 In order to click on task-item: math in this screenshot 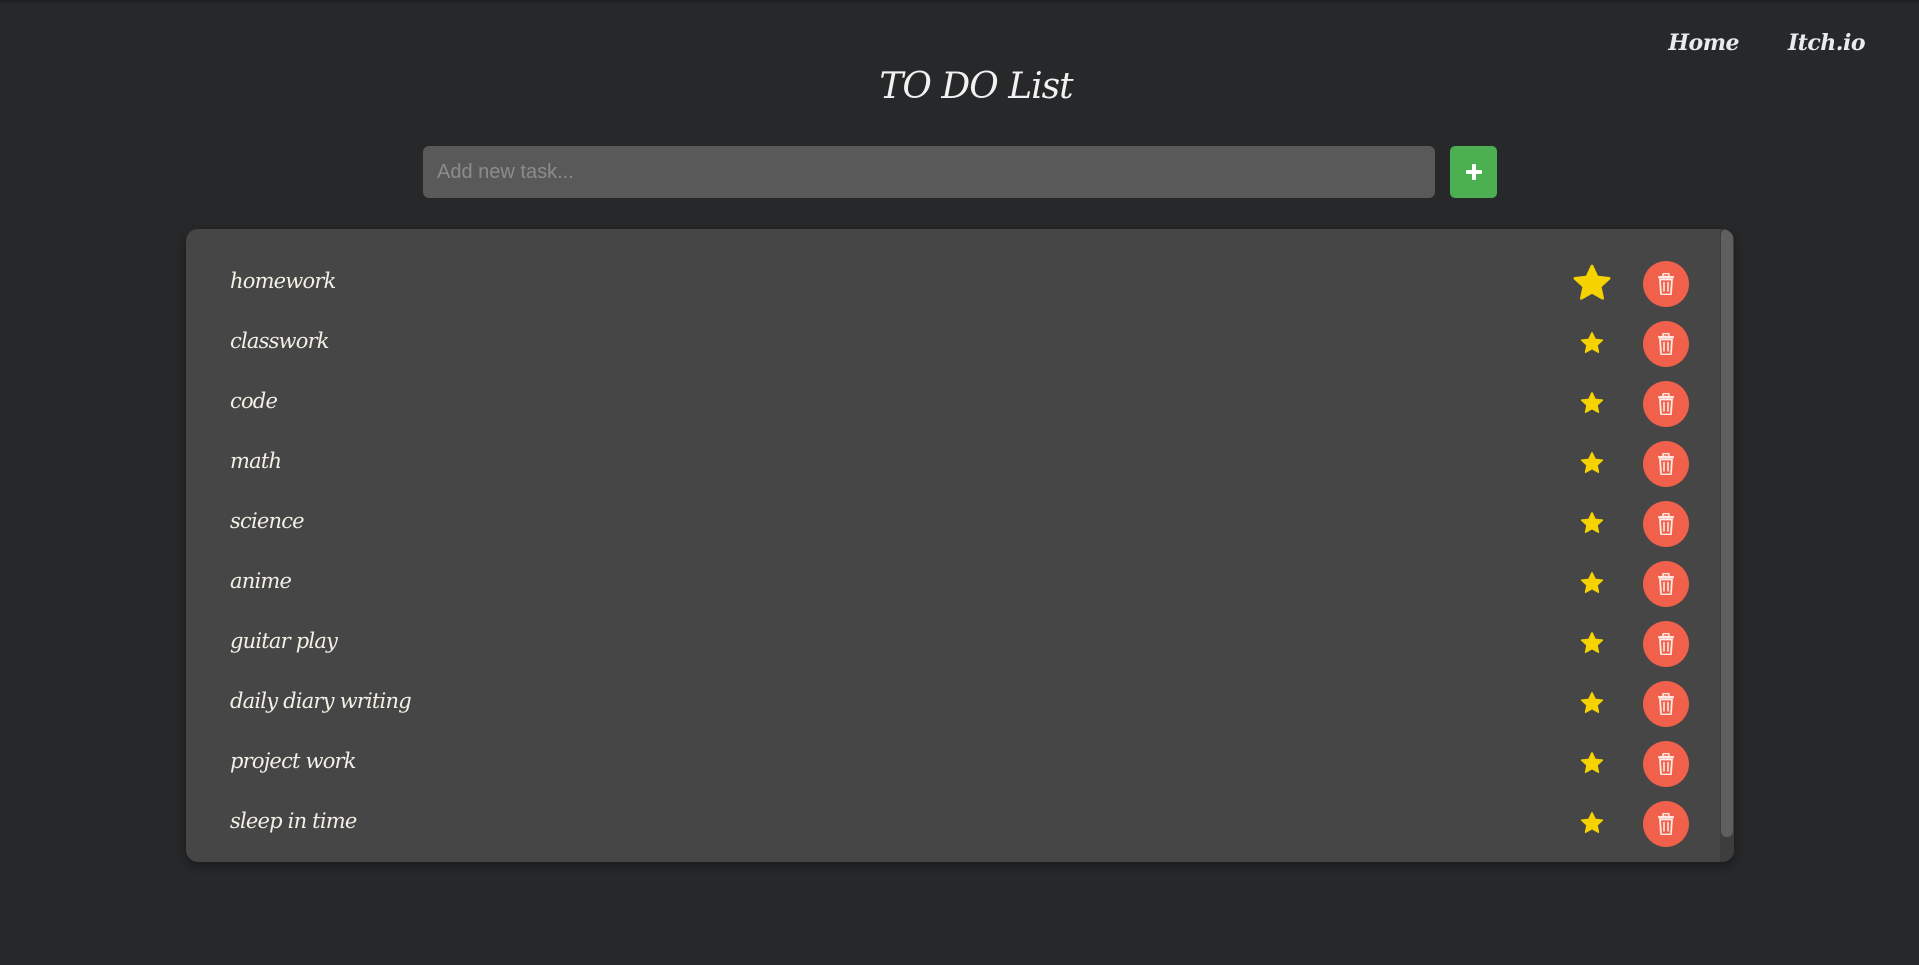, I will do `click(953, 469)`.